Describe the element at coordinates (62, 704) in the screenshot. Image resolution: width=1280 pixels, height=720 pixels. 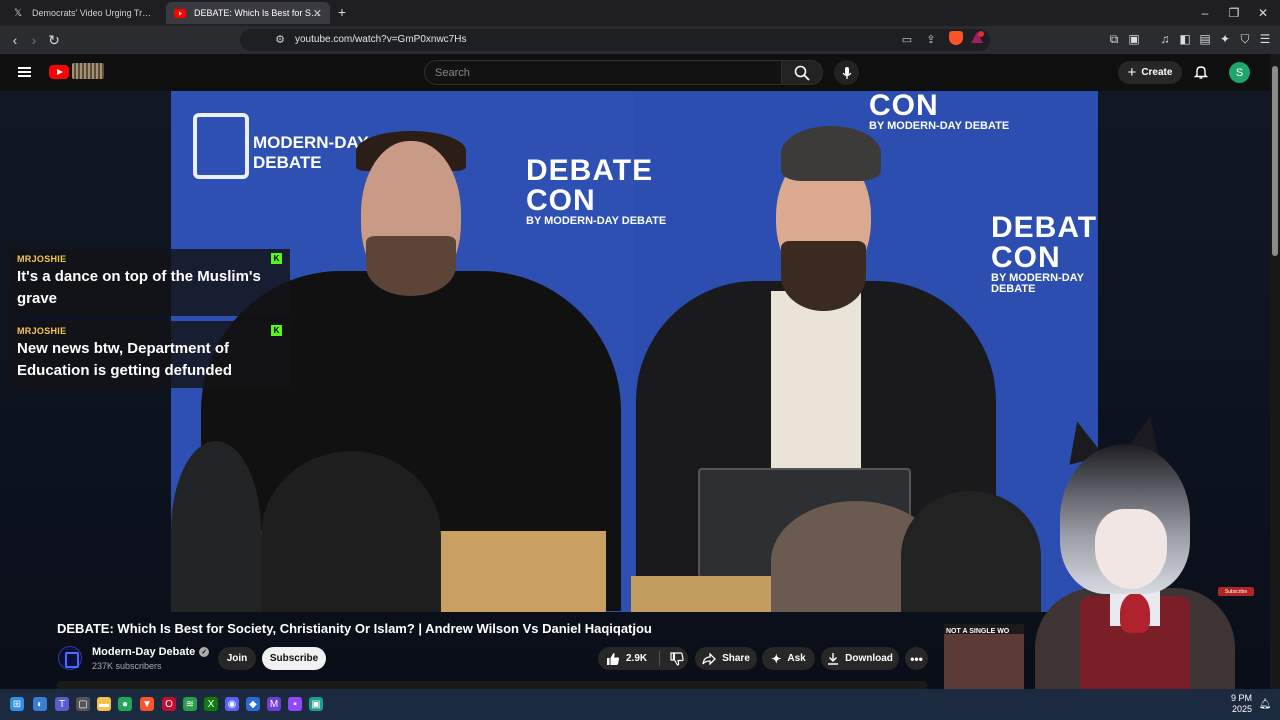
I see `teams-icon: T` at that location.